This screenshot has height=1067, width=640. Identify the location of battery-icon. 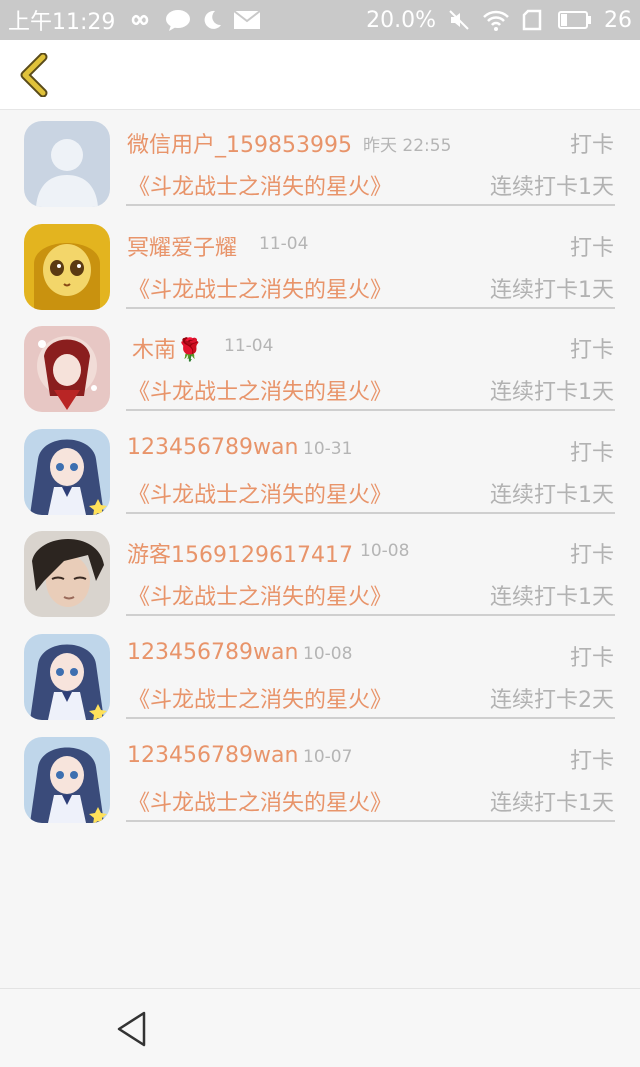
(575, 20).